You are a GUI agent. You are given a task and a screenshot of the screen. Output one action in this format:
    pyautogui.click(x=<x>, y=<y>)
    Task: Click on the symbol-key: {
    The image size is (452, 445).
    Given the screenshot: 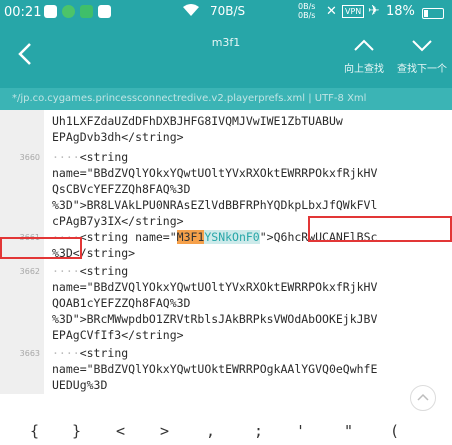 What is the action you would take?
    pyautogui.click(x=34, y=431)
    